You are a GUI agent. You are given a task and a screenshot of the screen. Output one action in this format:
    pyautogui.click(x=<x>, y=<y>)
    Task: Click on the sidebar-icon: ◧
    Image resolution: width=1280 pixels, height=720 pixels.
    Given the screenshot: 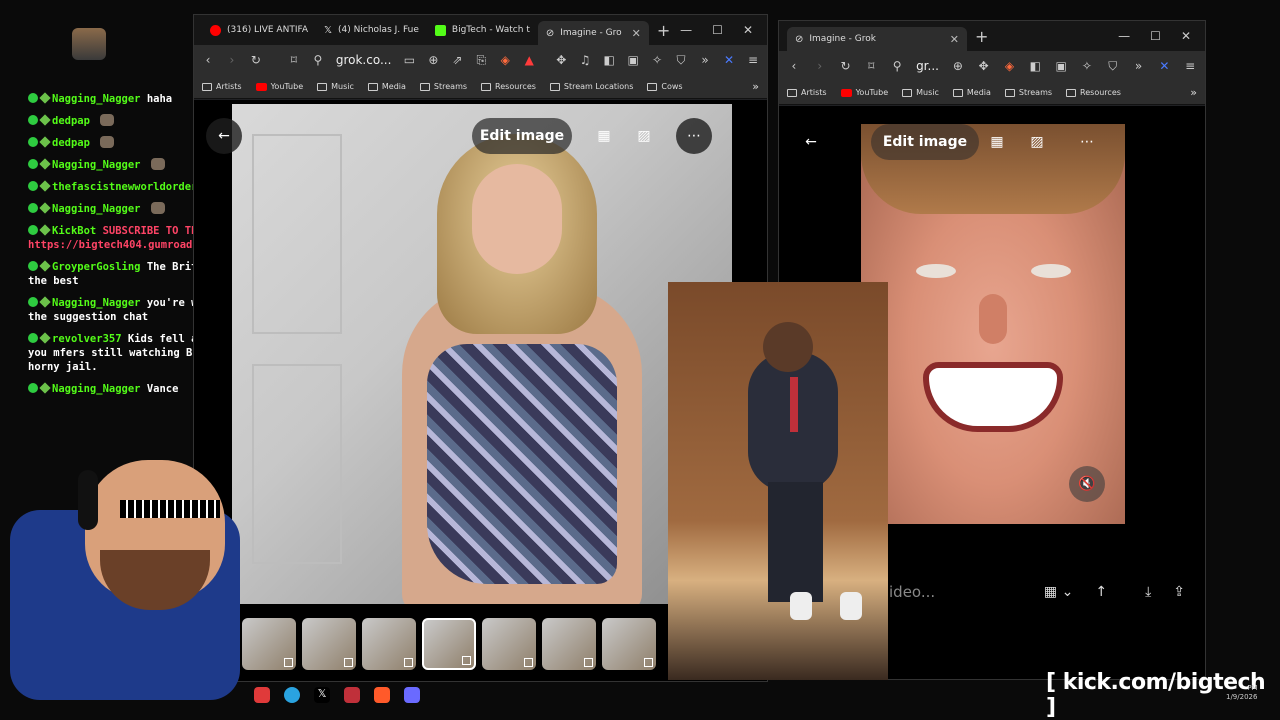 What is the action you would take?
    pyautogui.click(x=1035, y=66)
    